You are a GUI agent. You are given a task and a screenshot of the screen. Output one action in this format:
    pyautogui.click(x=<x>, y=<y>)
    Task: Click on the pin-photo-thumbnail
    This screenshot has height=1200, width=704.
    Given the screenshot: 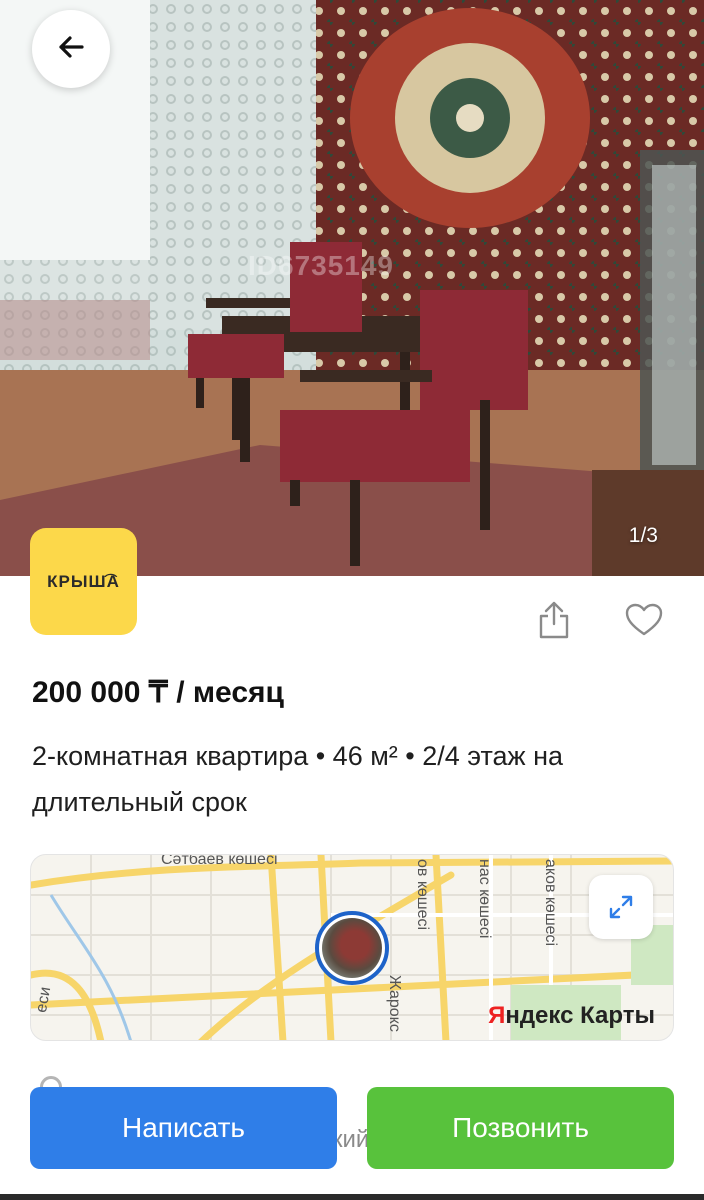 What is the action you would take?
    pyautogui.click(x=352, y=948)
    